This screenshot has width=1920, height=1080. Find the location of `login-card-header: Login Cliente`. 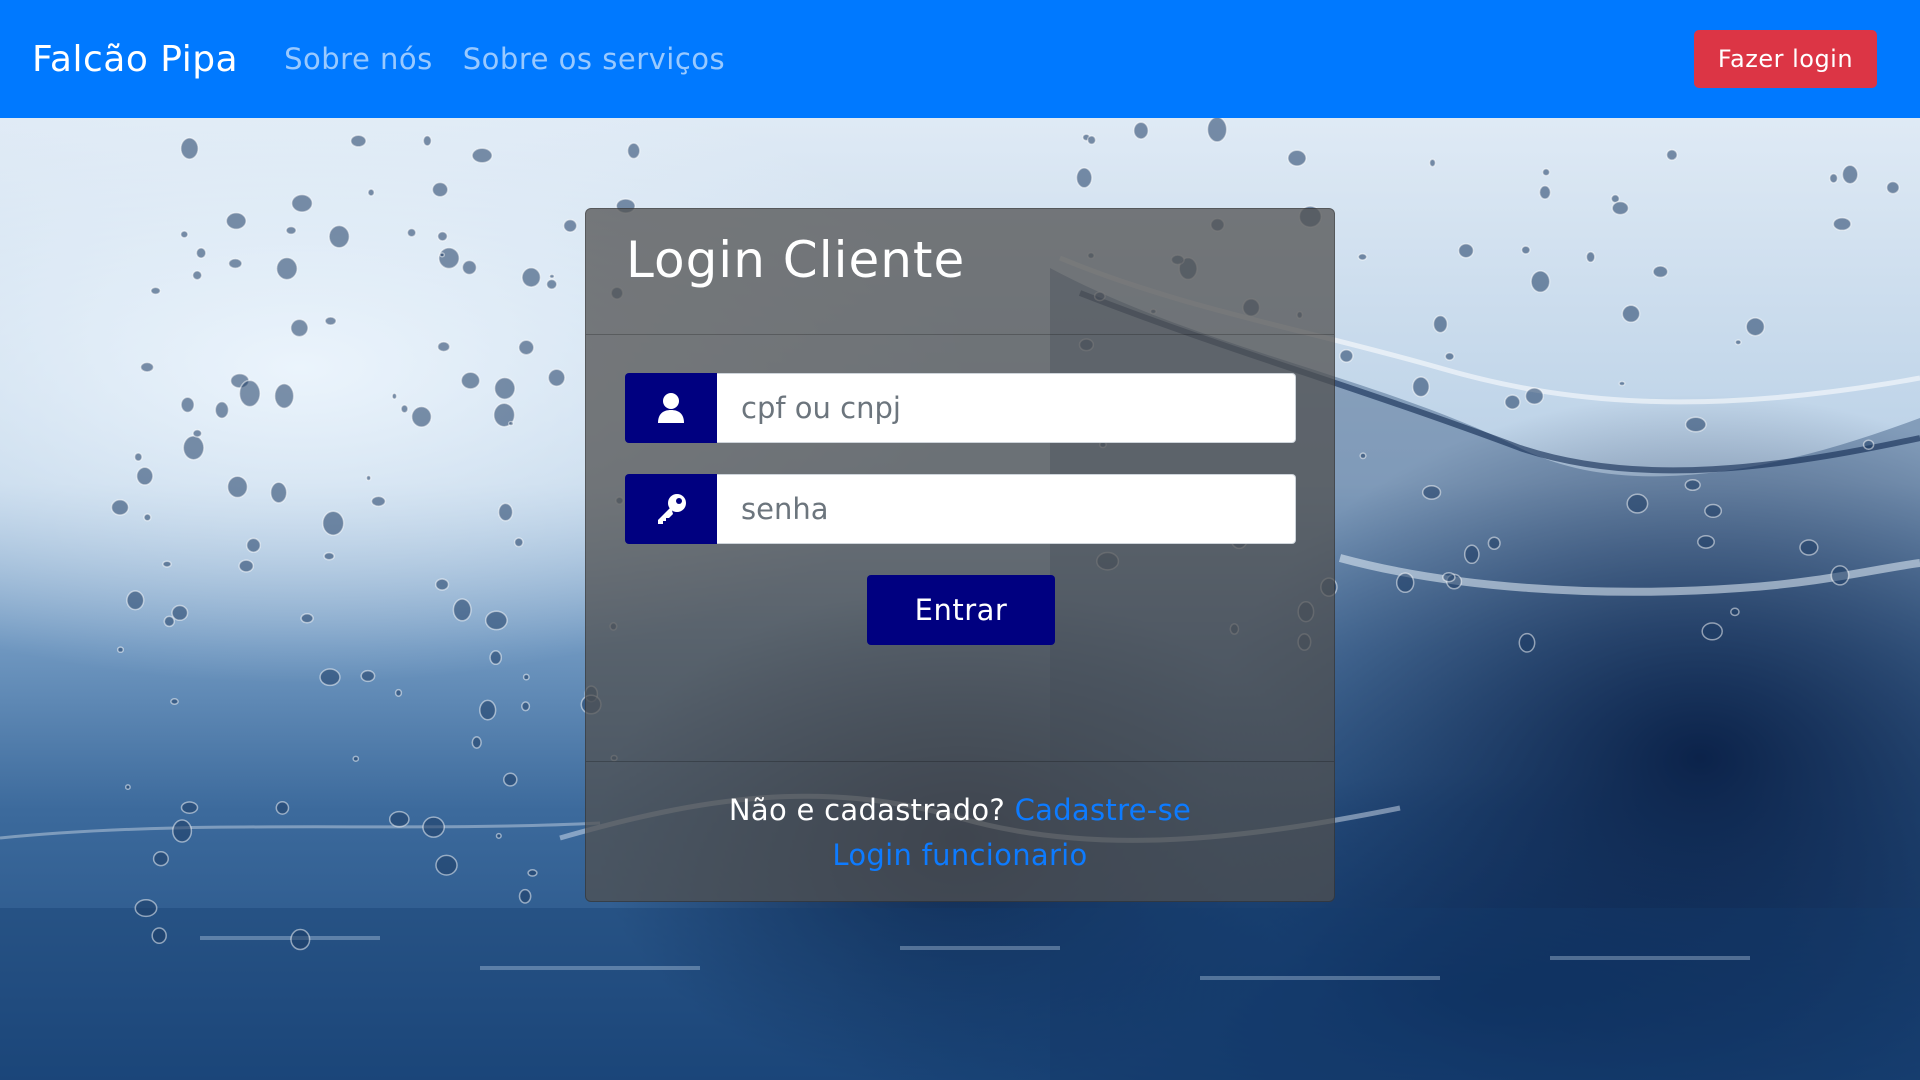

login-card-header: Login Cliente is located at coordinates (960, 272).